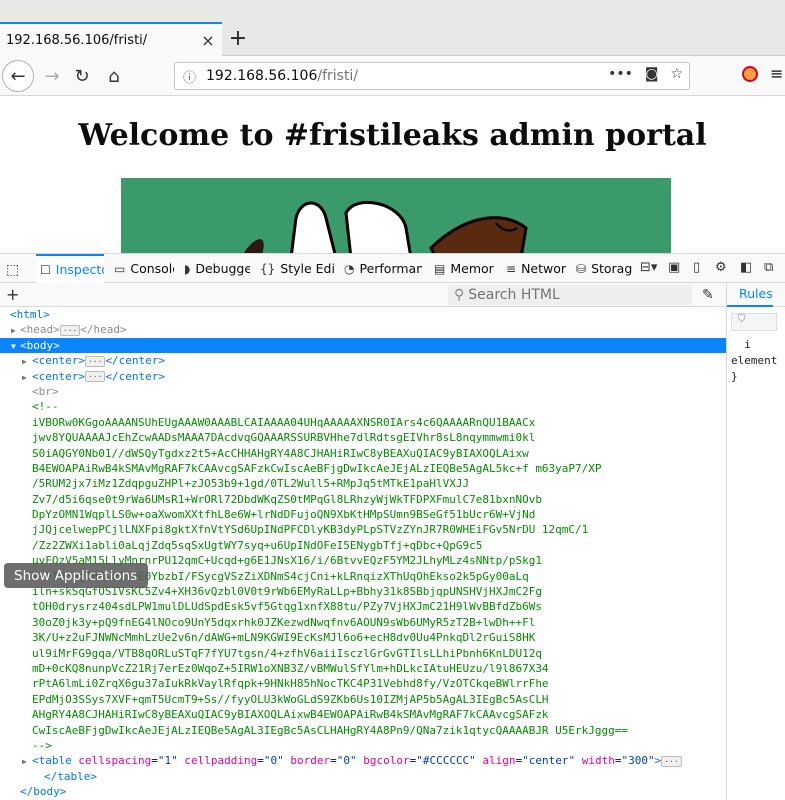 This screenshot has height=800, width=785. What do you see at coordinates (570, 295) in the screenshot?
I see `search-html-input: ⚲ Search HTML` at bounding box center [570, 295].